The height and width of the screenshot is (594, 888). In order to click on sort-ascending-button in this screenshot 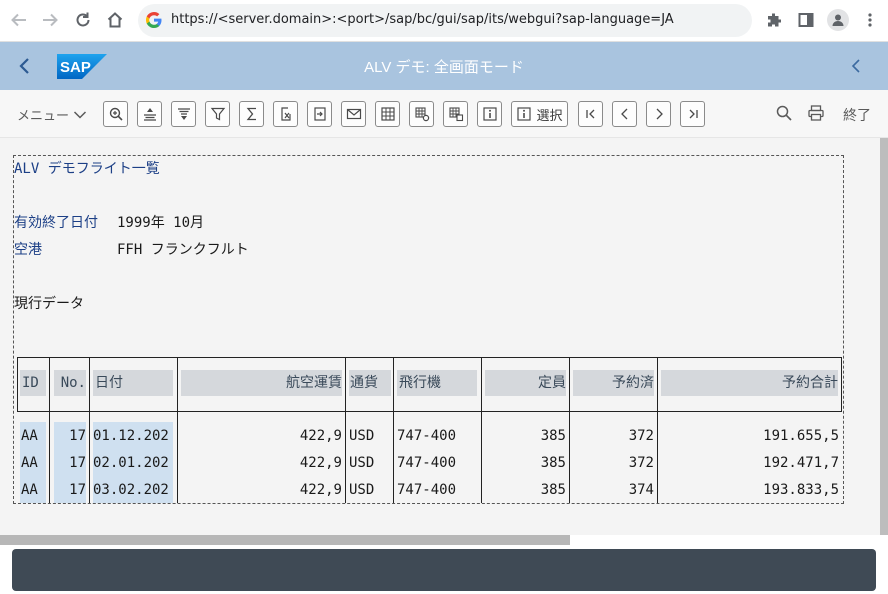, I will do `click(149, 114)`.